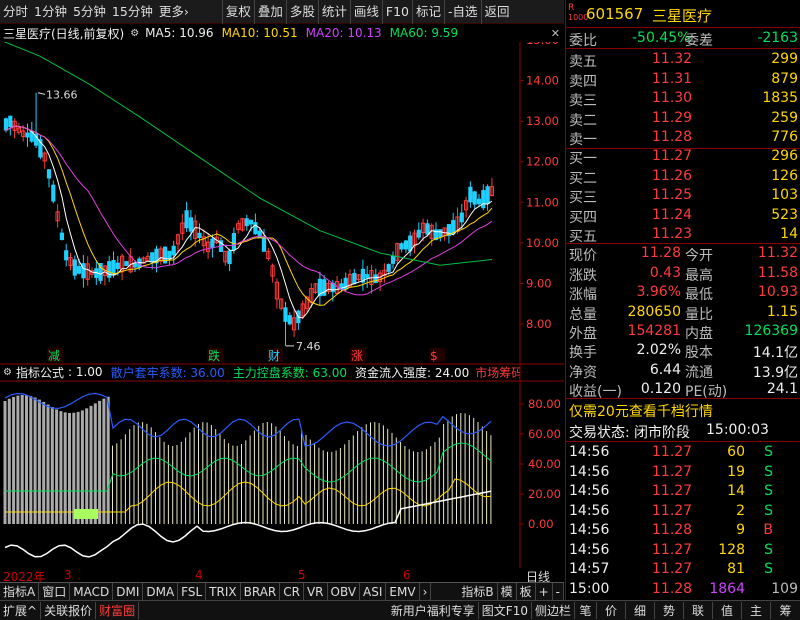 This screenshot has height=620, width=800. Describe the element at coordinates (784, 137) in the screenshot. I see `ask-volume: 776` at that location.